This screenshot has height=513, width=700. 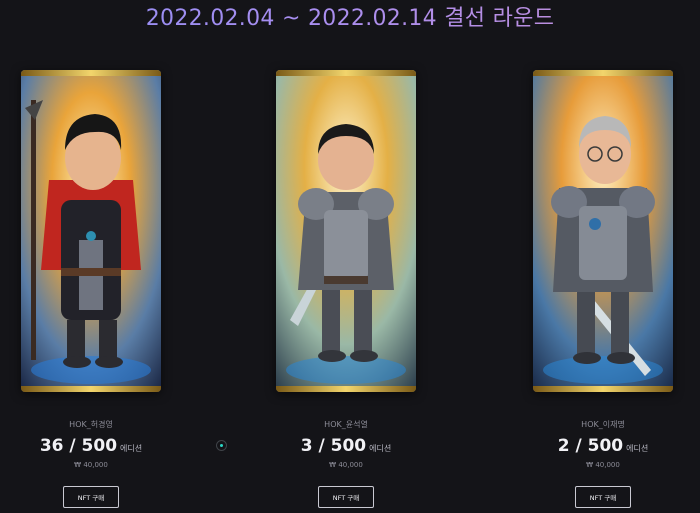 What do you see at coordinates (333, 446) in the screenshot?
I see `count-value: 3 / 500` at bounding box center [333, 446].